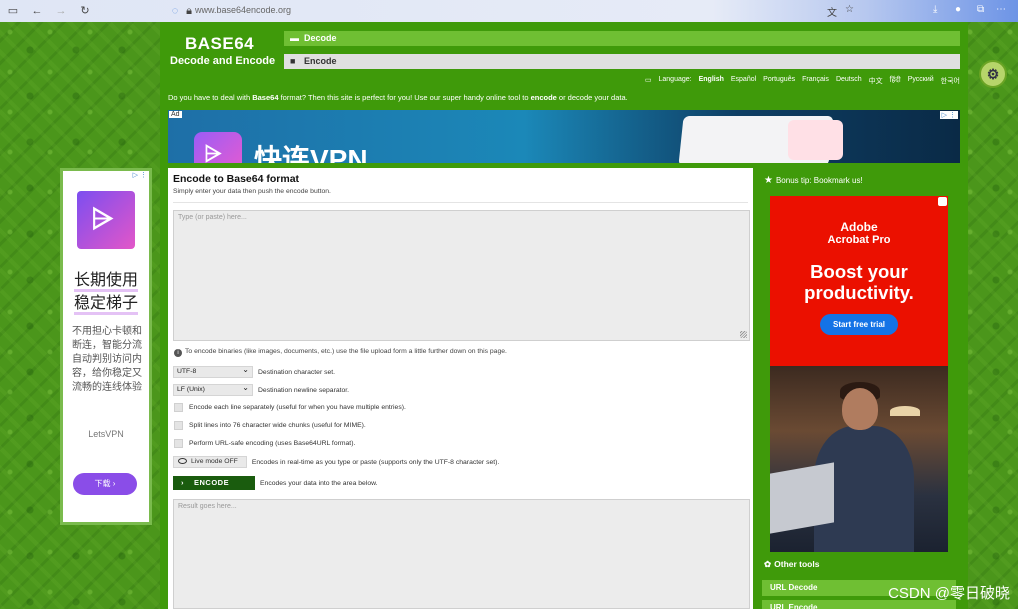 The width and height of the screenshot is (1018, 609). I want to click on language-english: English, so click(711, 81).